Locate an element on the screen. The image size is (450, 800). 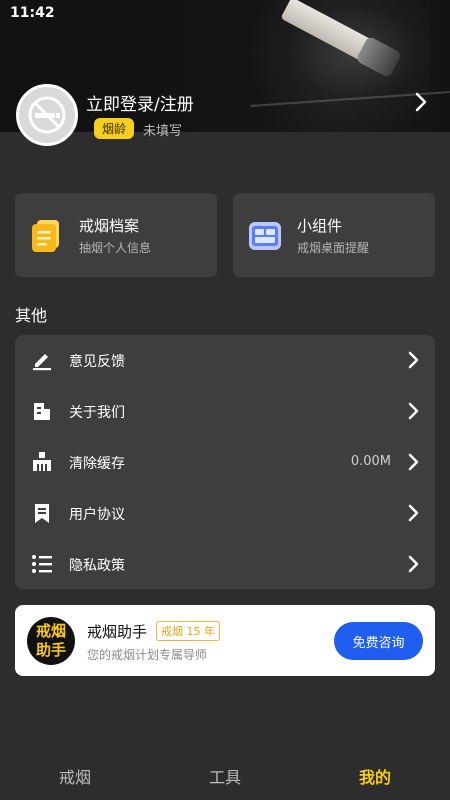
experience-badge: 戒烟 15 年 is located at coordinates (188, 631).